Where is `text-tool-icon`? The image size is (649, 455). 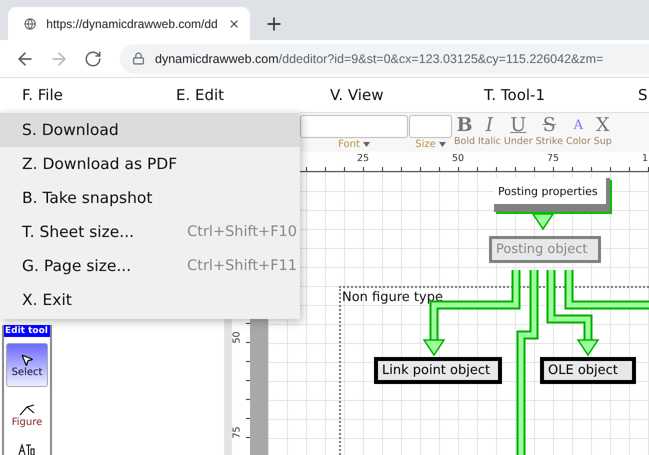 text-tool-icon is located at coordinates (27, 449).